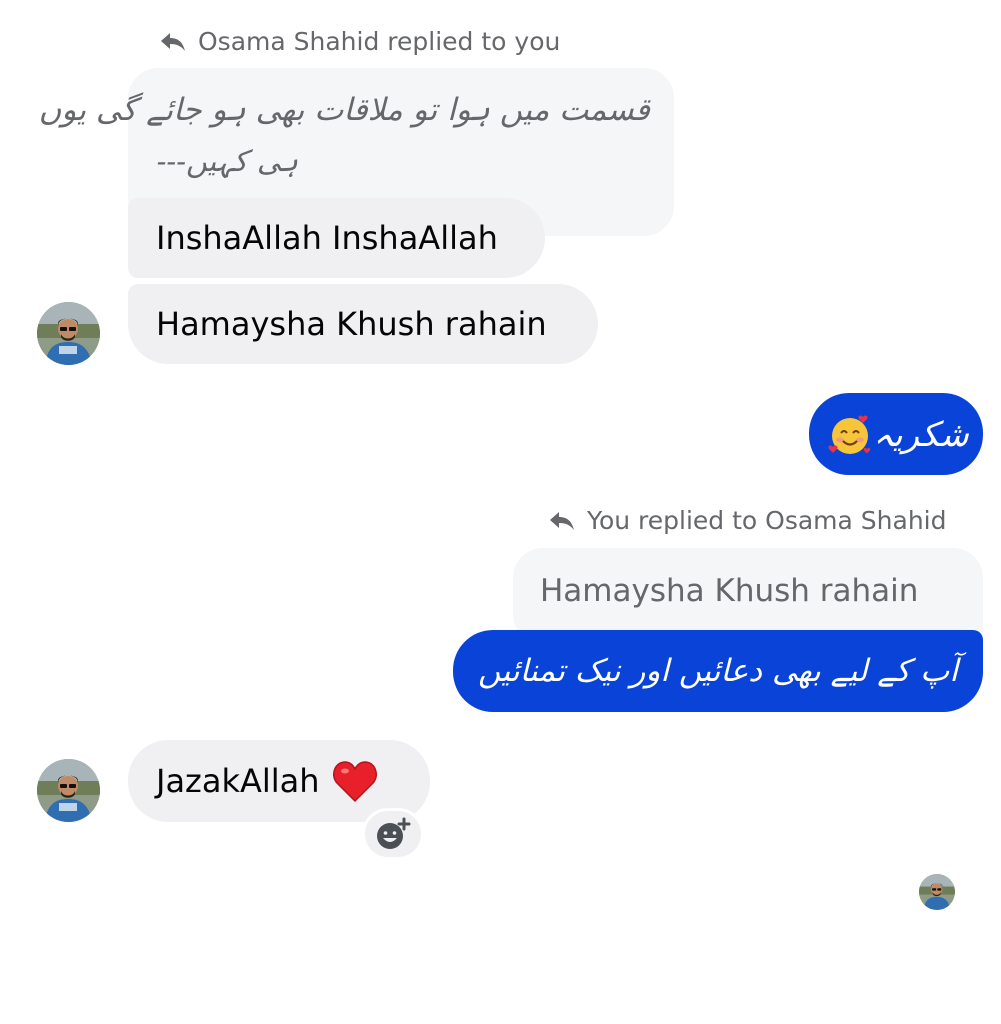 This screenshot has width=1001, height=1024. What do you see at coordinates (351, 324) in the screenshot?
I see `message-text: Hamaysha Khush rahain` at bounding box center [351, 324].